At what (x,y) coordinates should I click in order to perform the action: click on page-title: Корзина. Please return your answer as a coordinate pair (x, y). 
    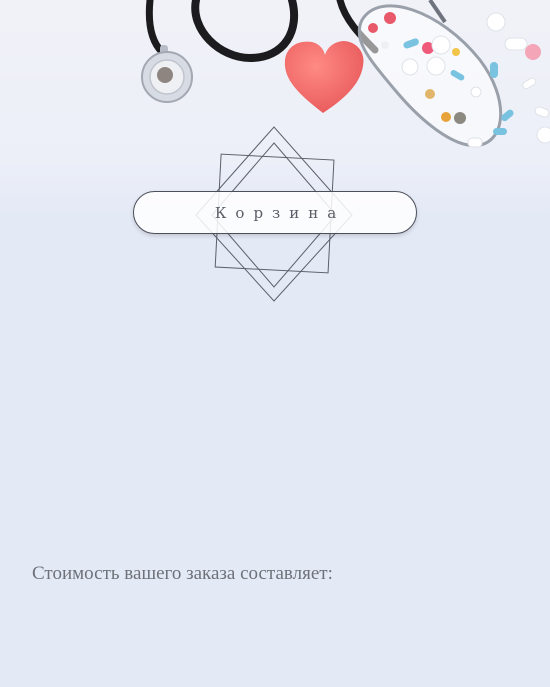
    Looking at the image, I should click on (280, 212).